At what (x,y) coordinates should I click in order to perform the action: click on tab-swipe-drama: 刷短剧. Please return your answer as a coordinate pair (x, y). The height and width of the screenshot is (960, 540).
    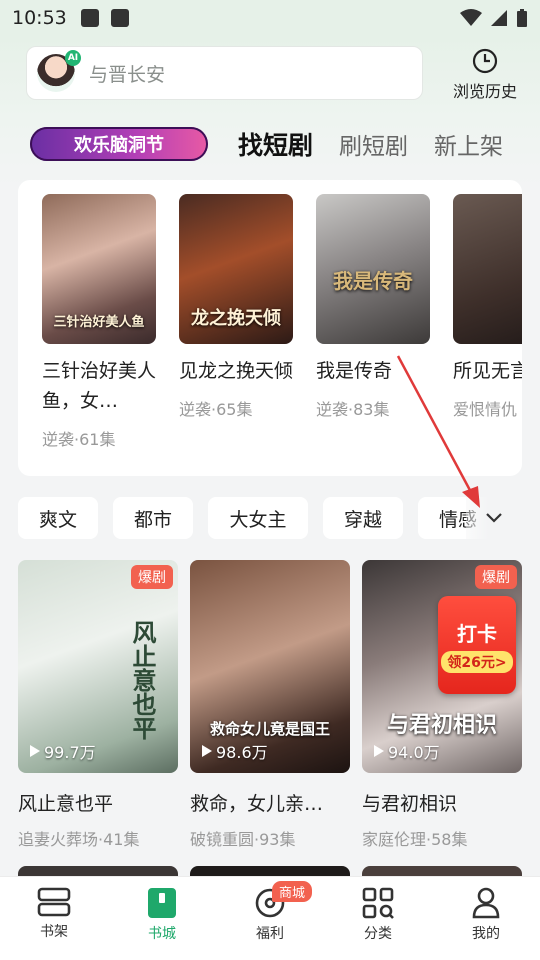
    Looking at the image, I should click on (373, 144).